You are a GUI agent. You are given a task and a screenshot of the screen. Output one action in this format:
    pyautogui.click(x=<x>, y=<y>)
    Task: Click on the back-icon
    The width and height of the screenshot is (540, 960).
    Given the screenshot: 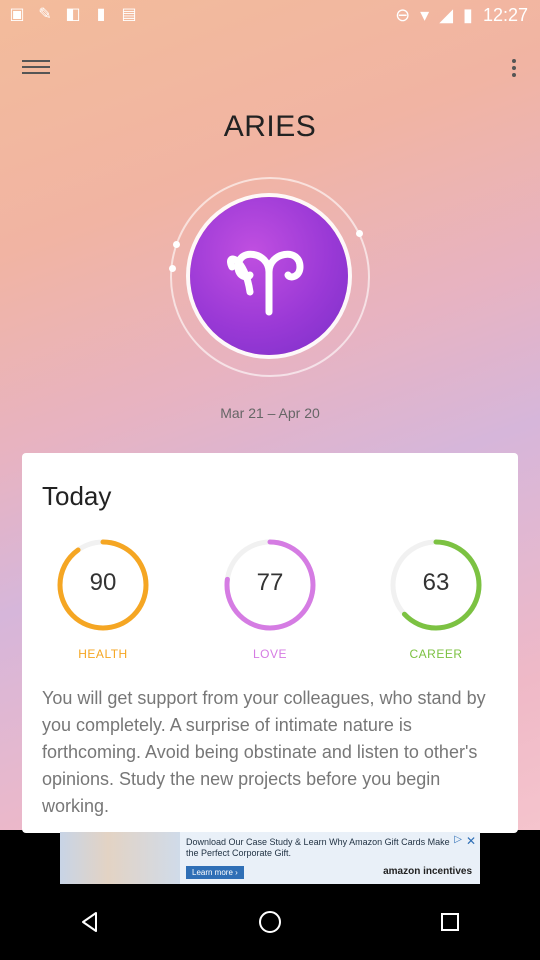 What is the action you would take?
    pyautogui.click(x=89, y=922)
    